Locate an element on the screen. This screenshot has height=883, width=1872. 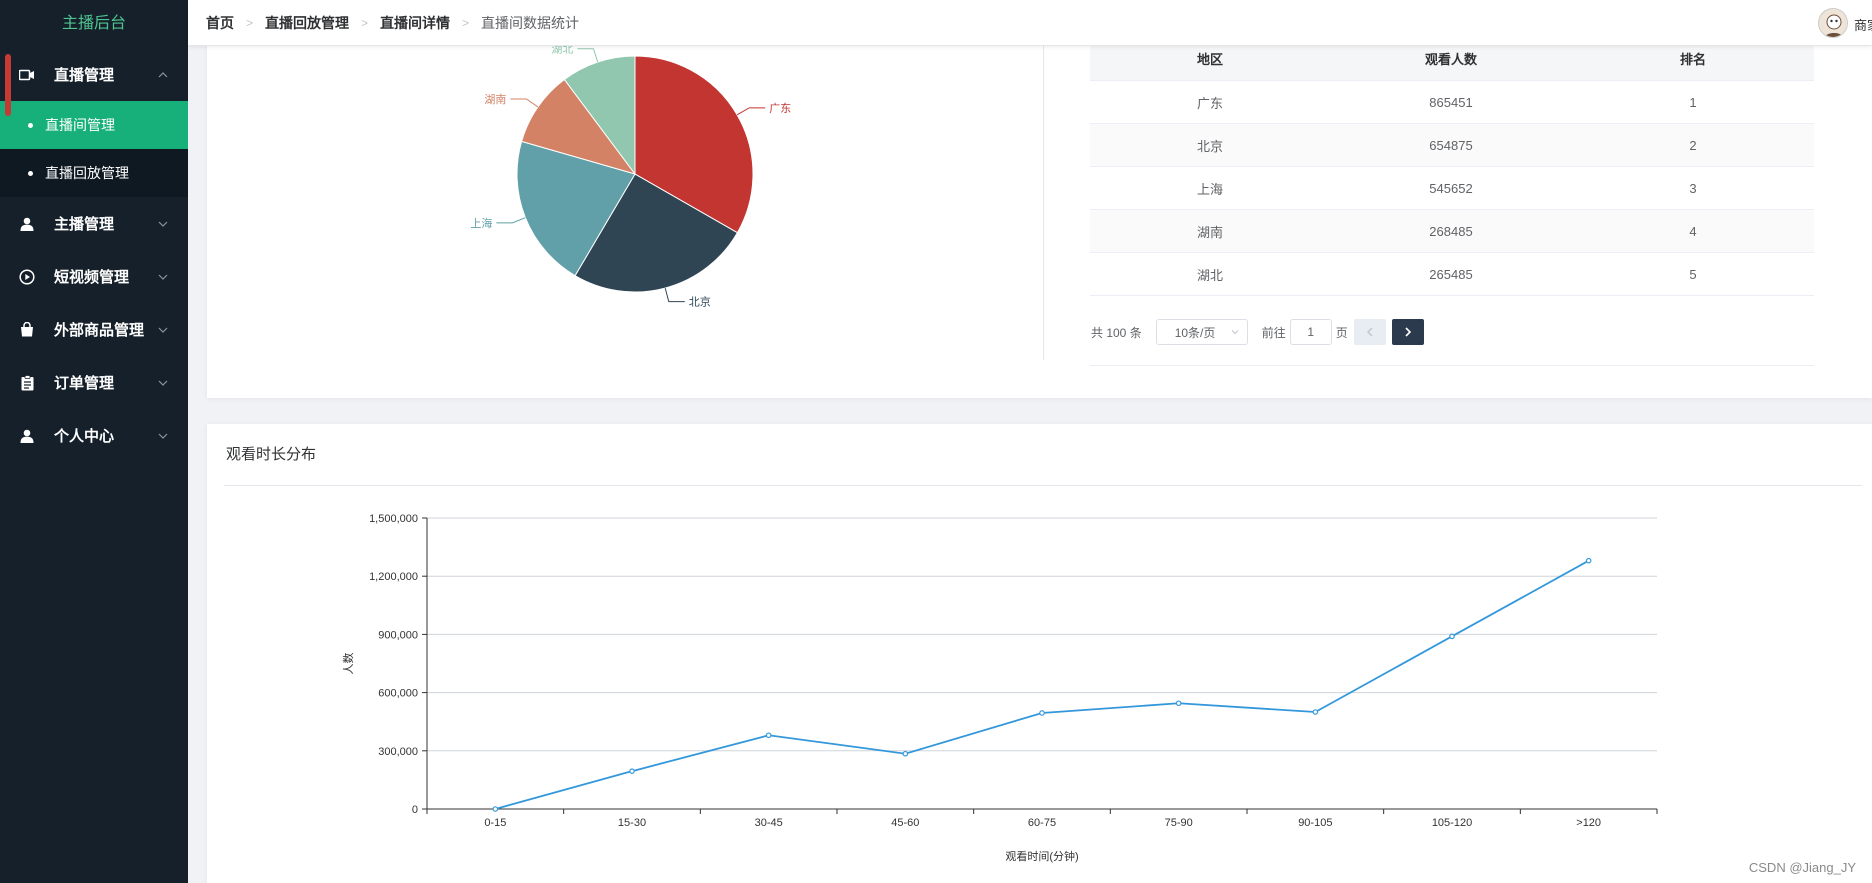
x-tick-label: 75-90 is located at coordinates (1179, 823).